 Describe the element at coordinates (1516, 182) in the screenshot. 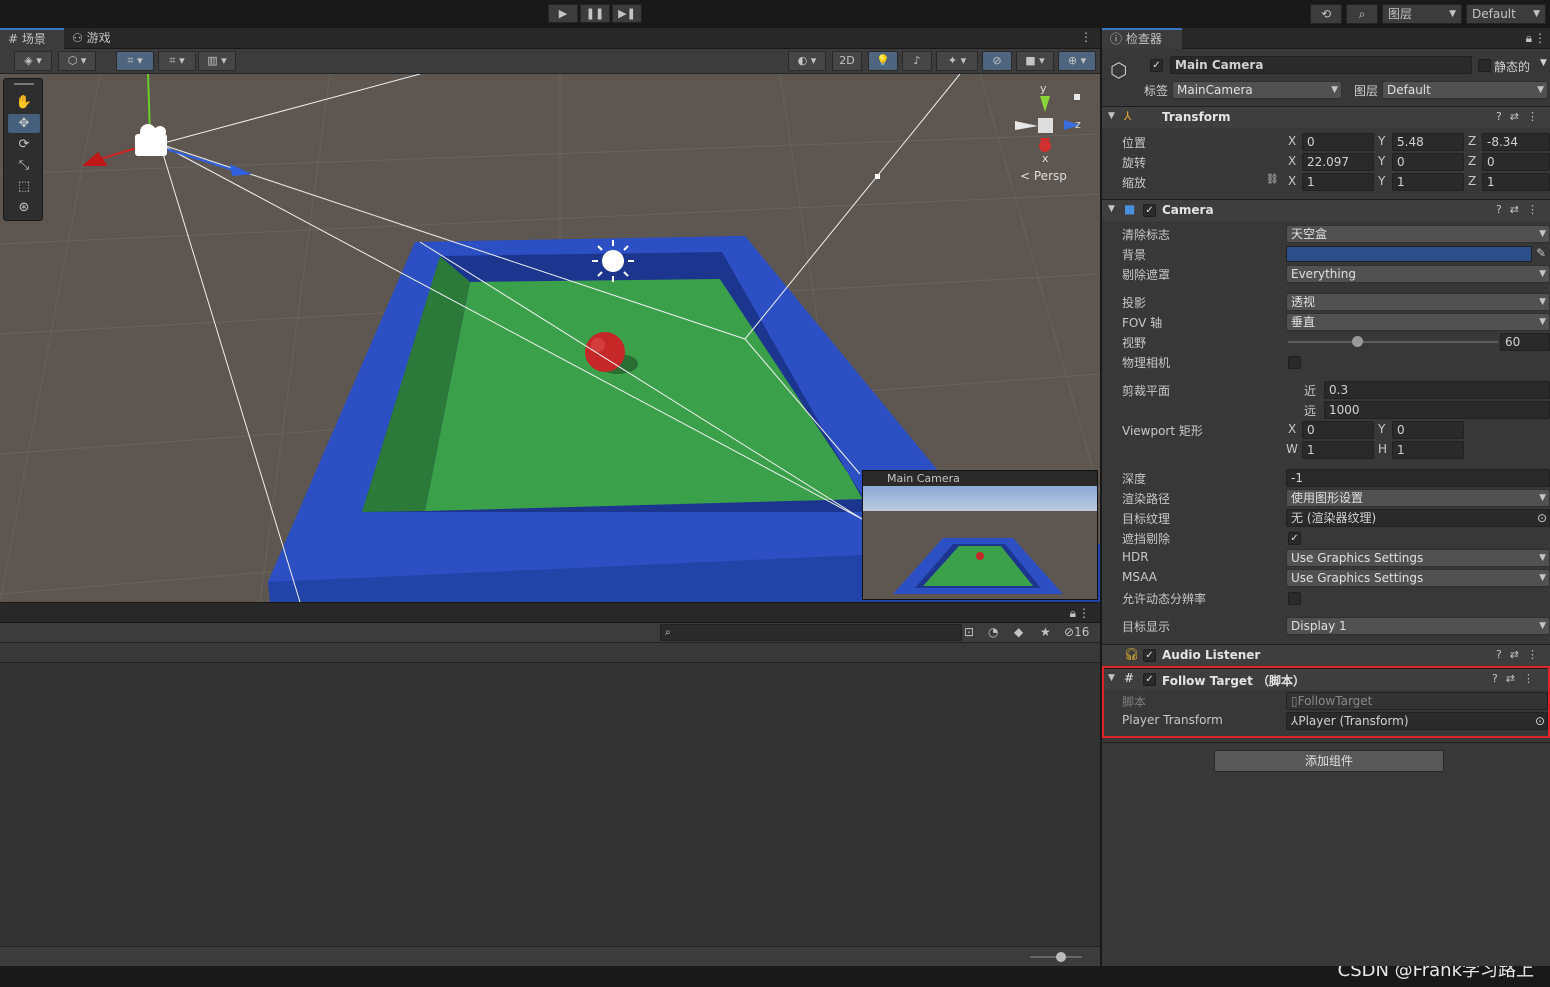

I see `scale-z-input: 1` at that location.